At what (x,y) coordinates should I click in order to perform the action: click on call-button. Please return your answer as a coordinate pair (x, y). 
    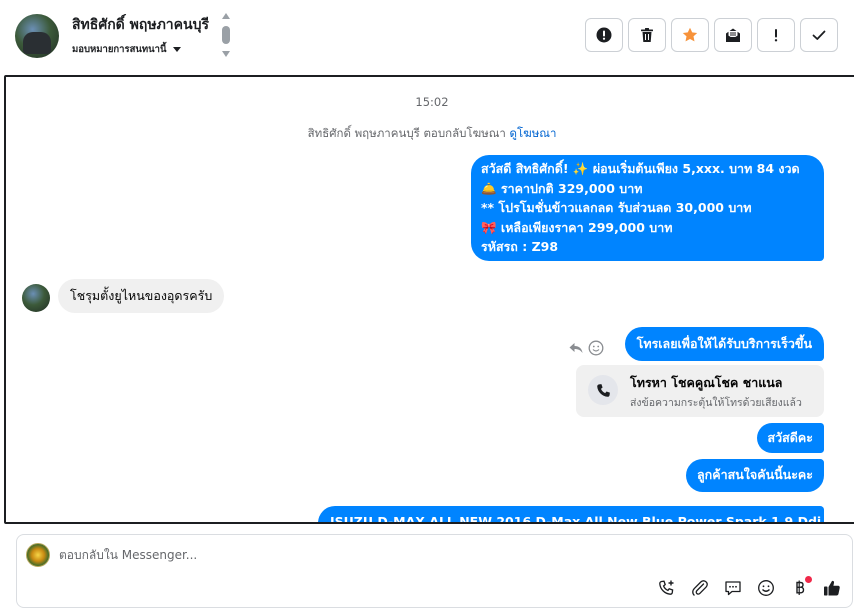
    Looking at the image, I should click on (667, 588).